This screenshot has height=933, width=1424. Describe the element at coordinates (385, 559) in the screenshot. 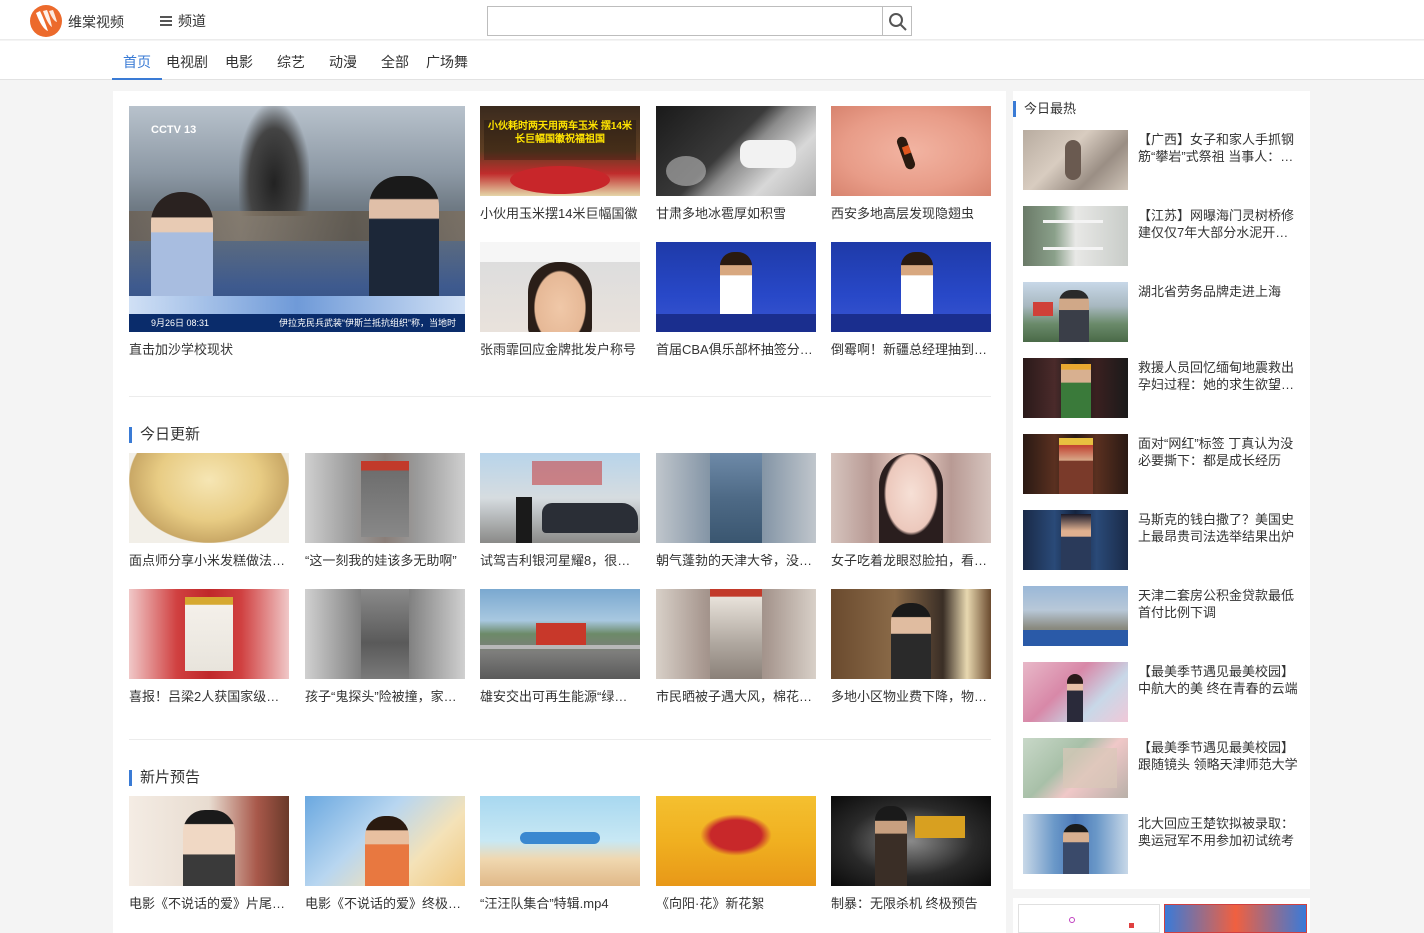

I see `today-title-2: “这一刻我的娃该多无助啊”` at that location.